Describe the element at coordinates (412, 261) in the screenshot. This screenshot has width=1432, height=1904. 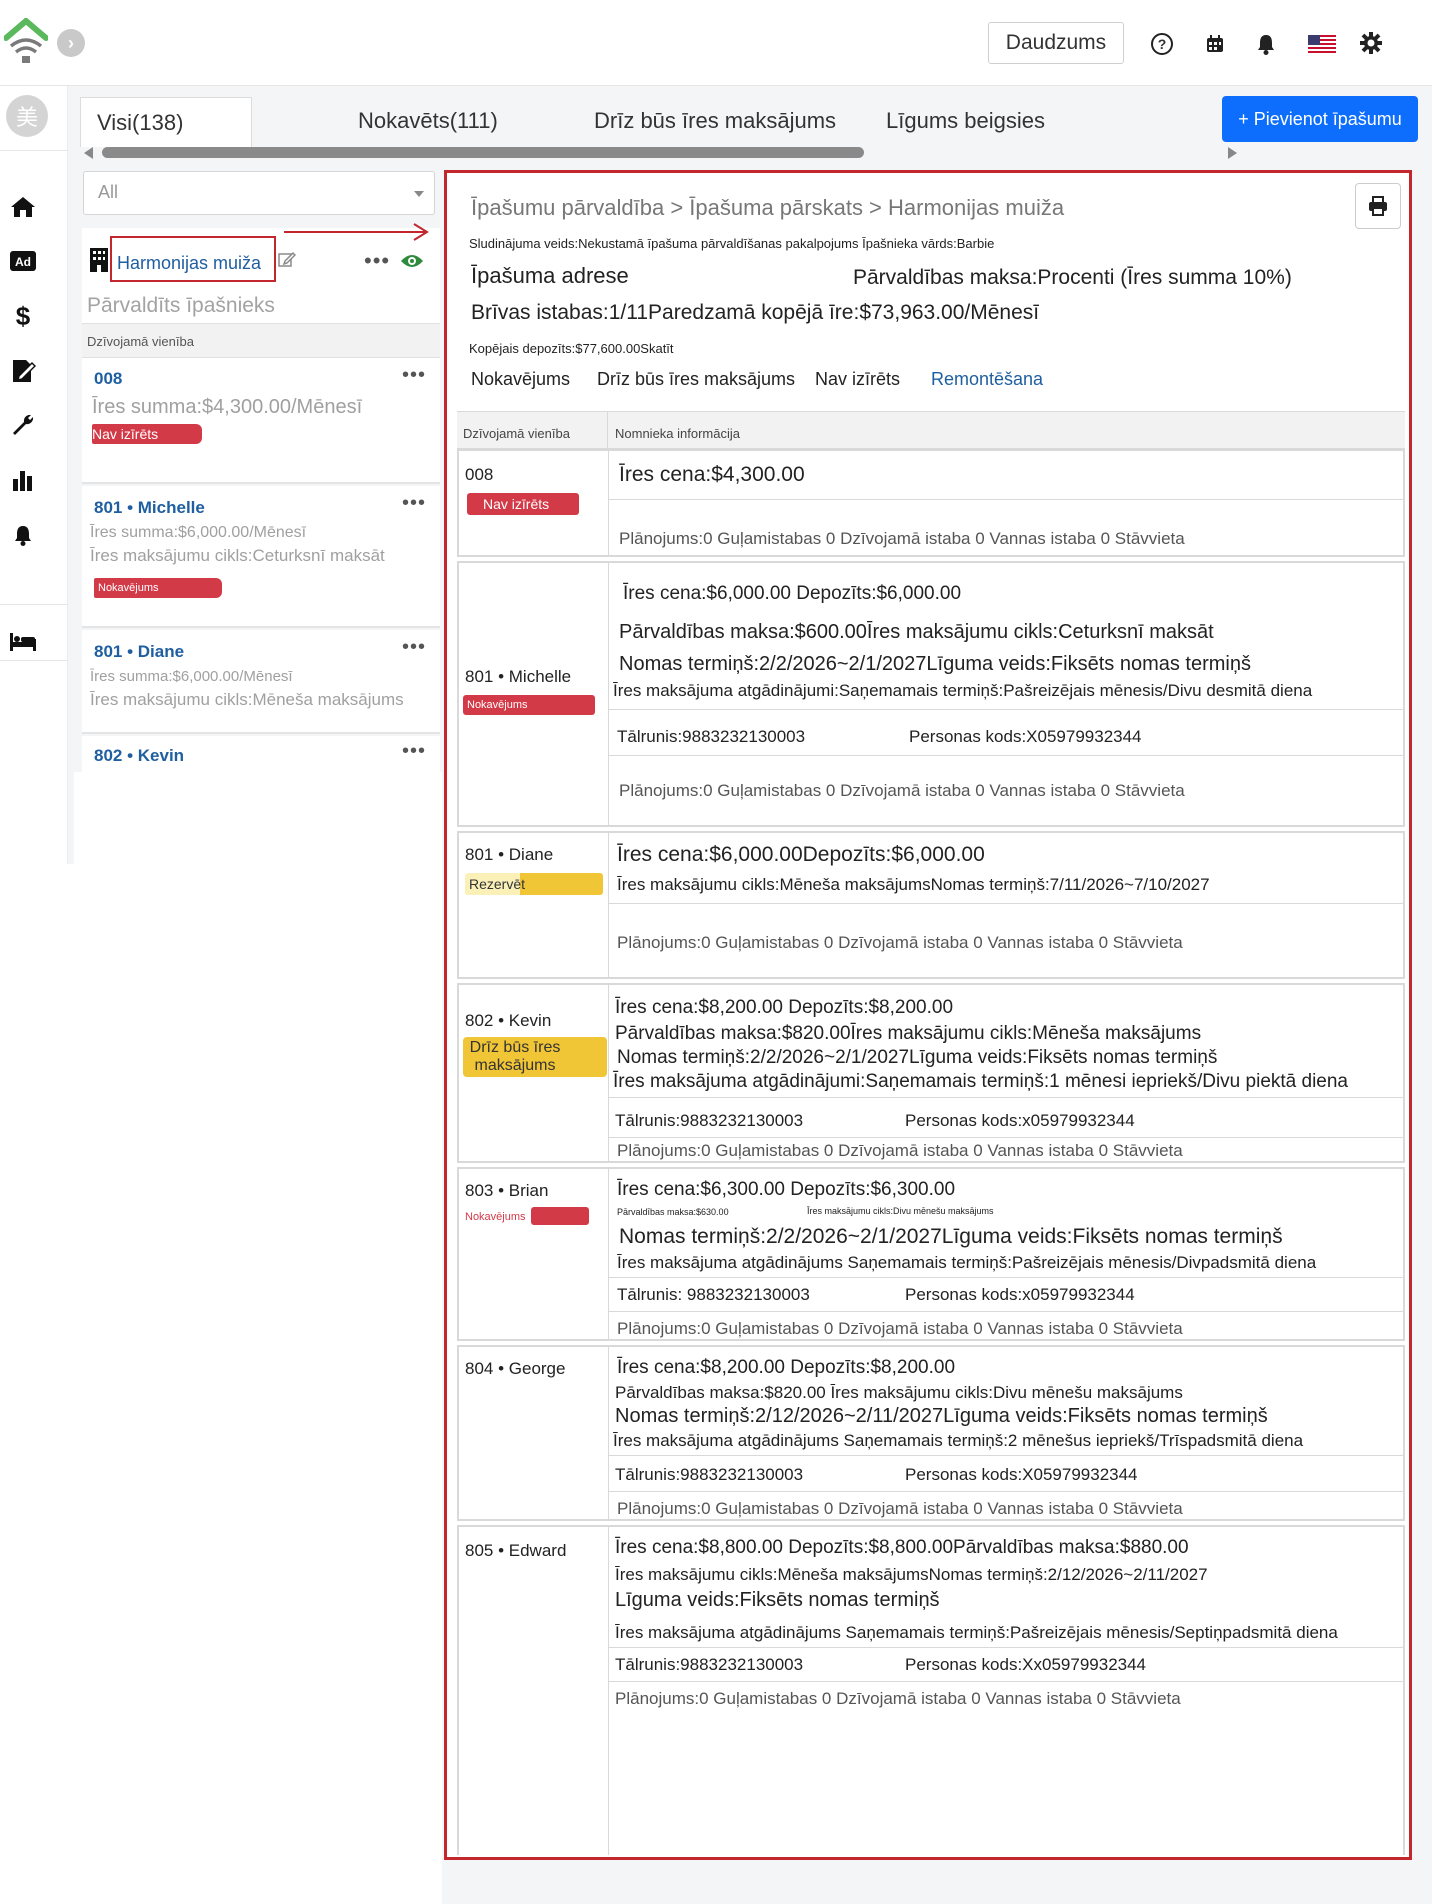
I see `eye-icon` at that location.